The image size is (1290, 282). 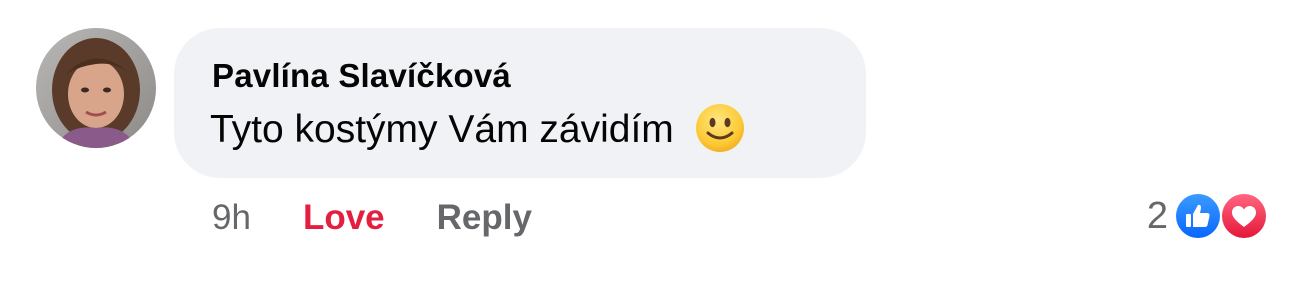 What do you see at coordinates (96, 88) in the screenshot?
I see `avatar` at bounding box center [96, 88].